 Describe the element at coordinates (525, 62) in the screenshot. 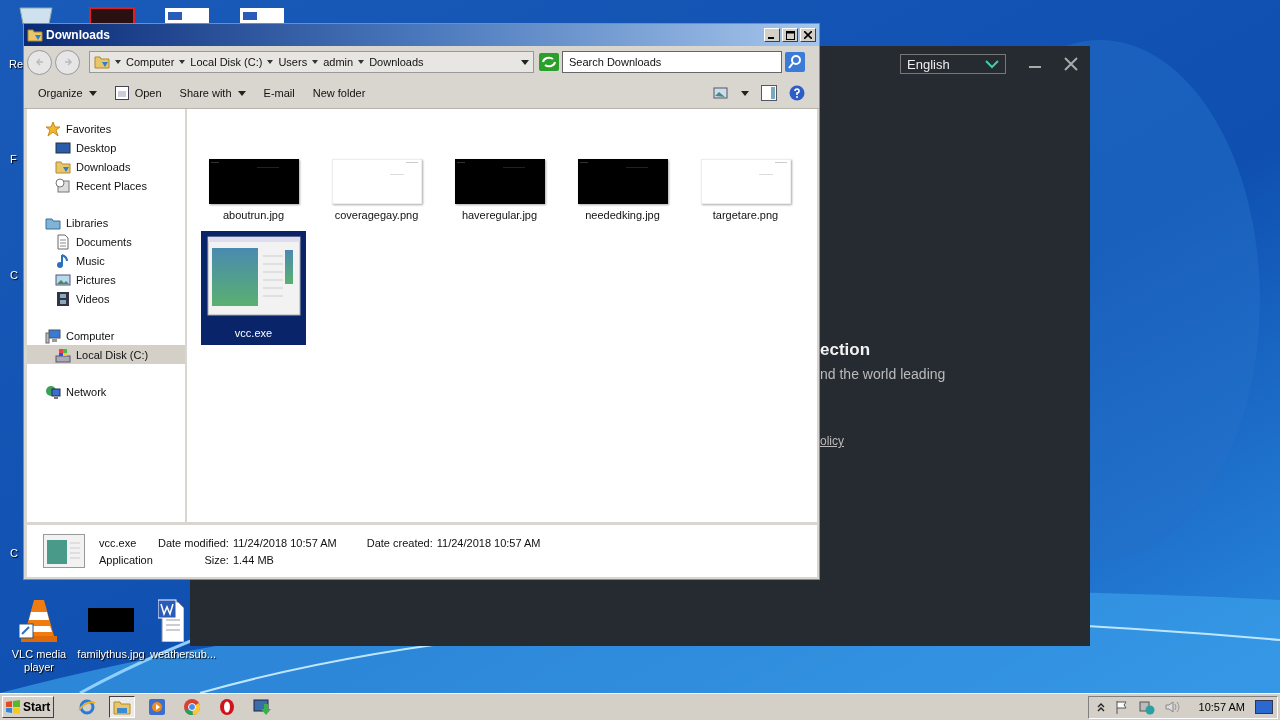

I see `dropdown-arrow-icon` at that location.